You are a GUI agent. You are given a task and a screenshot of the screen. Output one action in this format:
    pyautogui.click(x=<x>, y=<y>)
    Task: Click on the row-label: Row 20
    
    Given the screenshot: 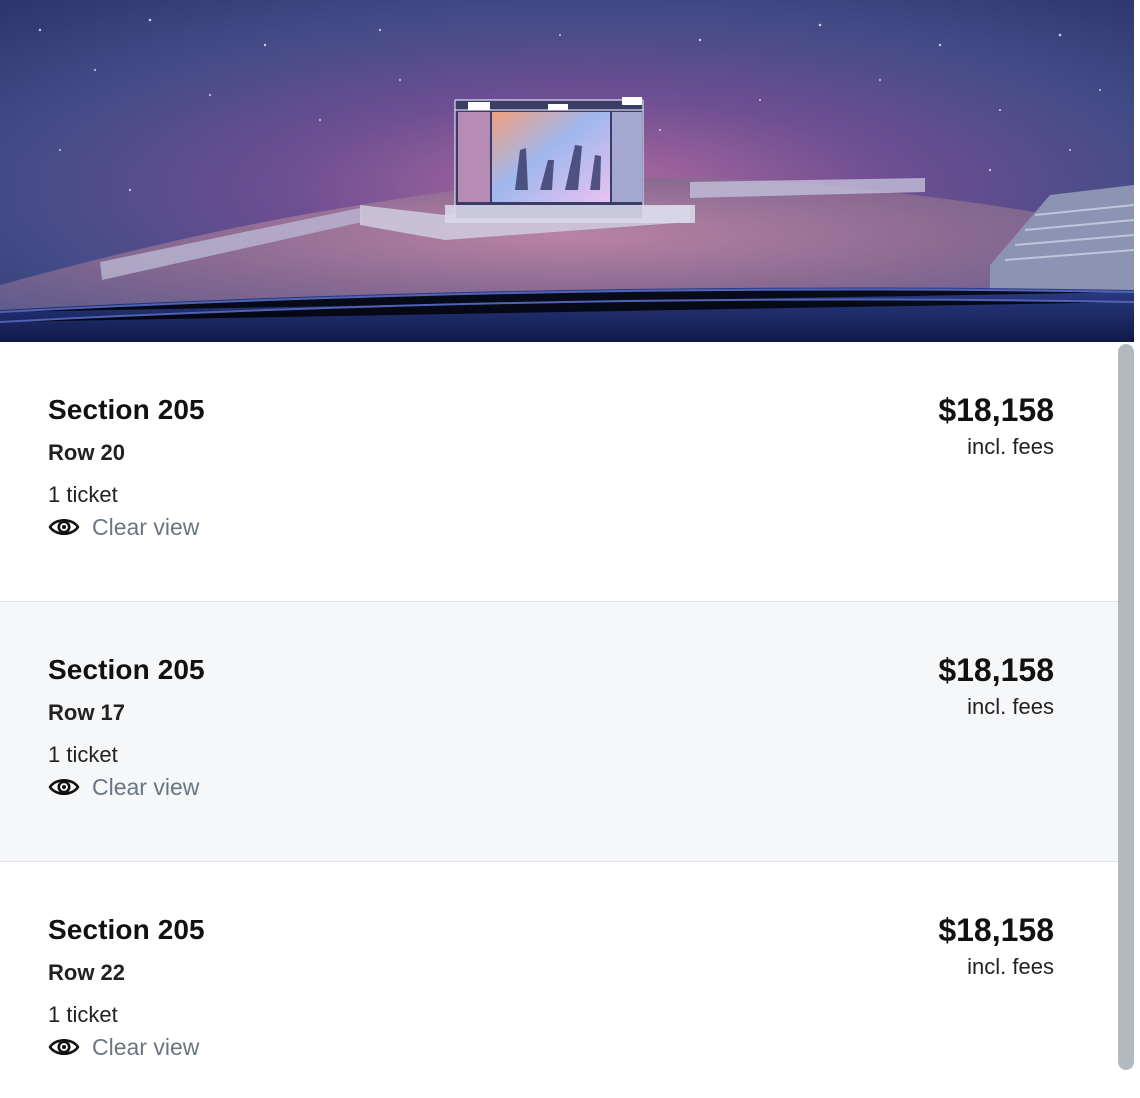 What is the action you would take?
    pyautogui.click(x=87, y=452)
    